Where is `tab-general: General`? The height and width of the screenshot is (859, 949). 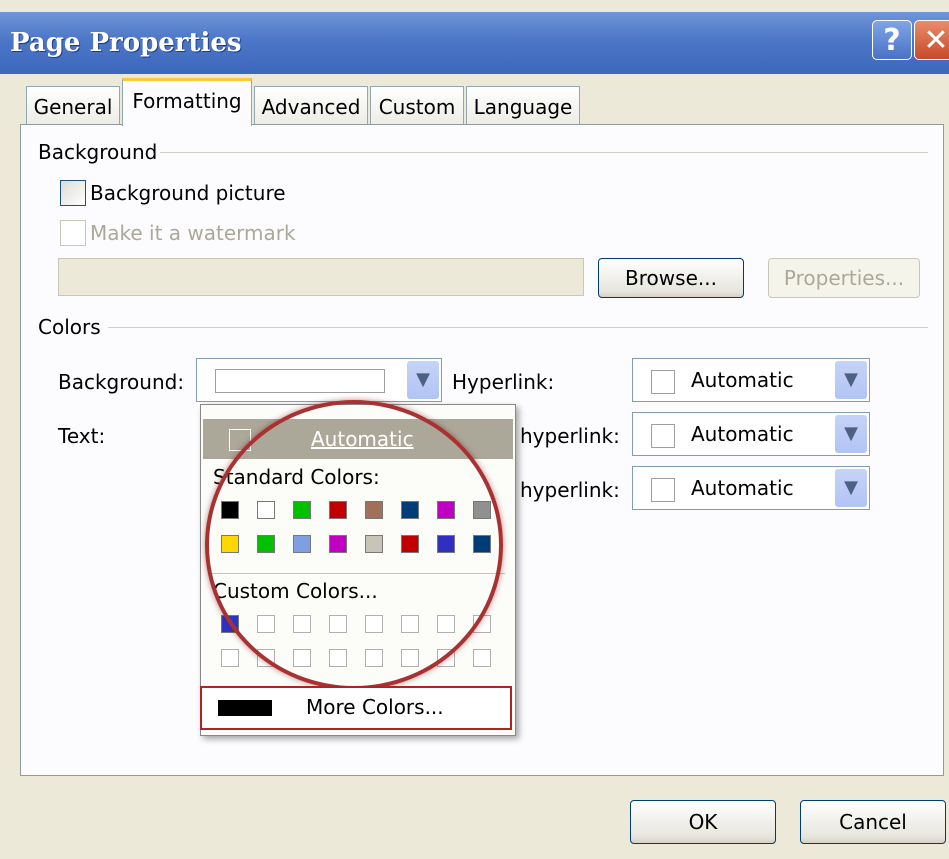 tab-general: General is located at coordinates (73, 106).